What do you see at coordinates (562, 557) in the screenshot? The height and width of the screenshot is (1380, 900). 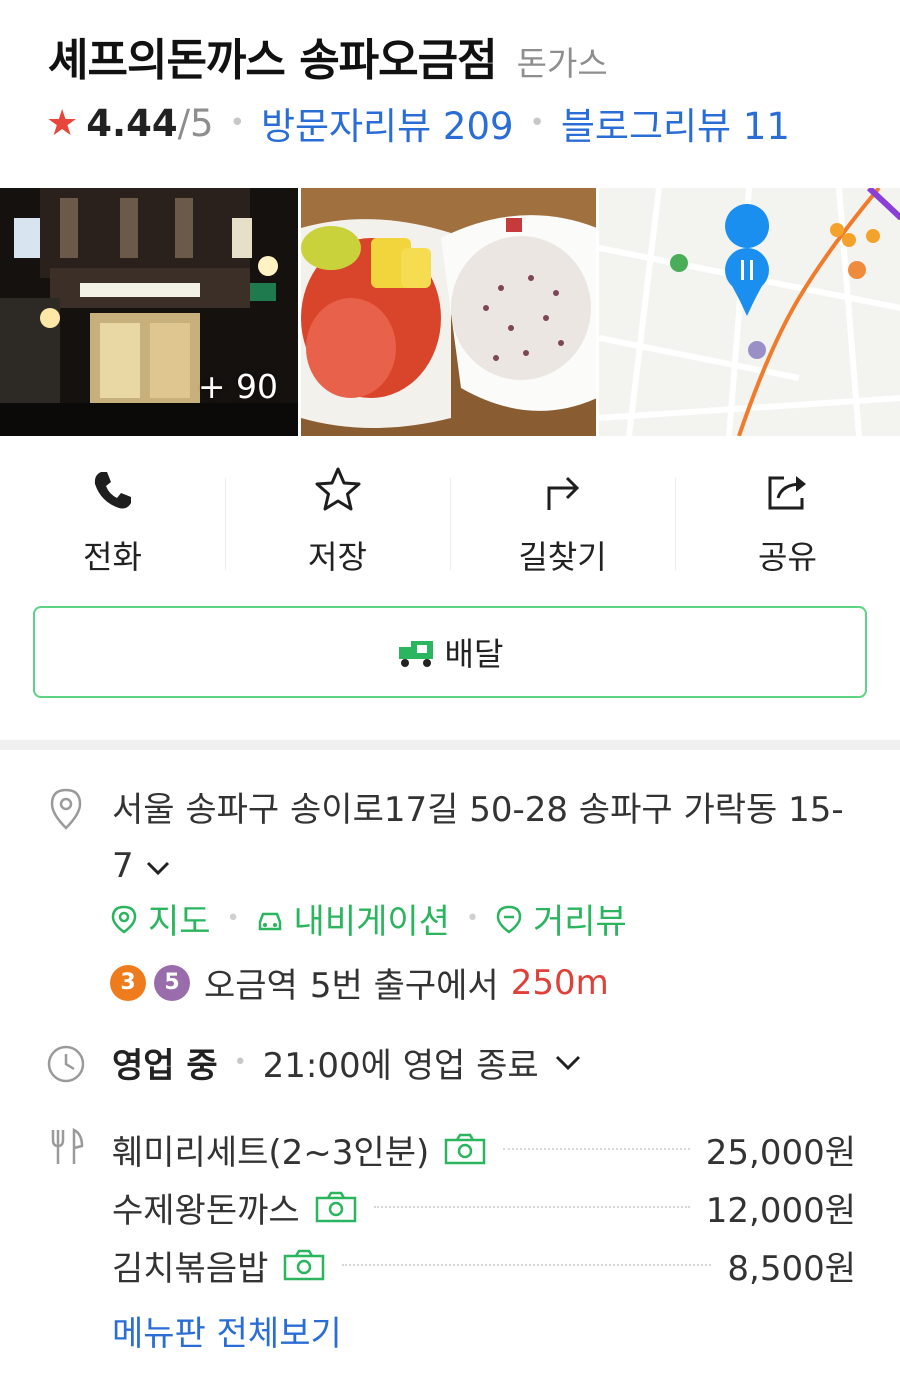 I see `directions-label: 길찾기` at bounding box center [562, 557].